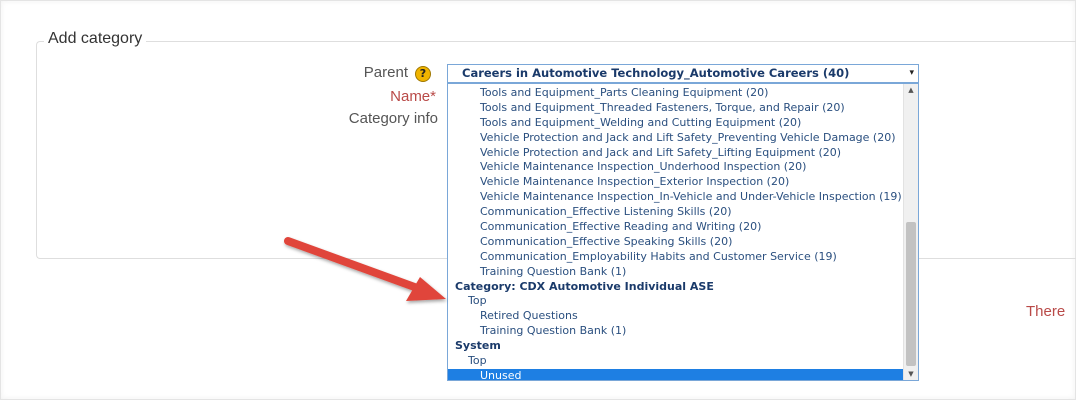 This screenshot has height=400, width=1076. What do you see at coordinates (911, 374) in the screenshot?
I see `scroll-down-icon: ▼` at bounding box center [911, 374].